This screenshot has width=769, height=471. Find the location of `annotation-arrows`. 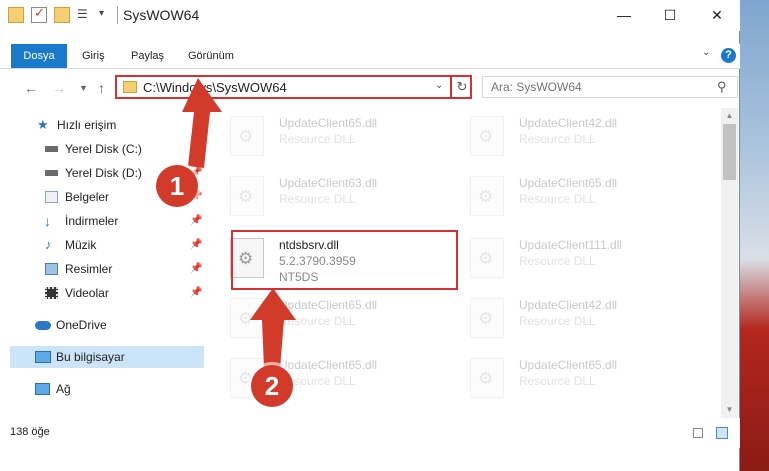

annotation-arrows is located at coordinates (239, 223).